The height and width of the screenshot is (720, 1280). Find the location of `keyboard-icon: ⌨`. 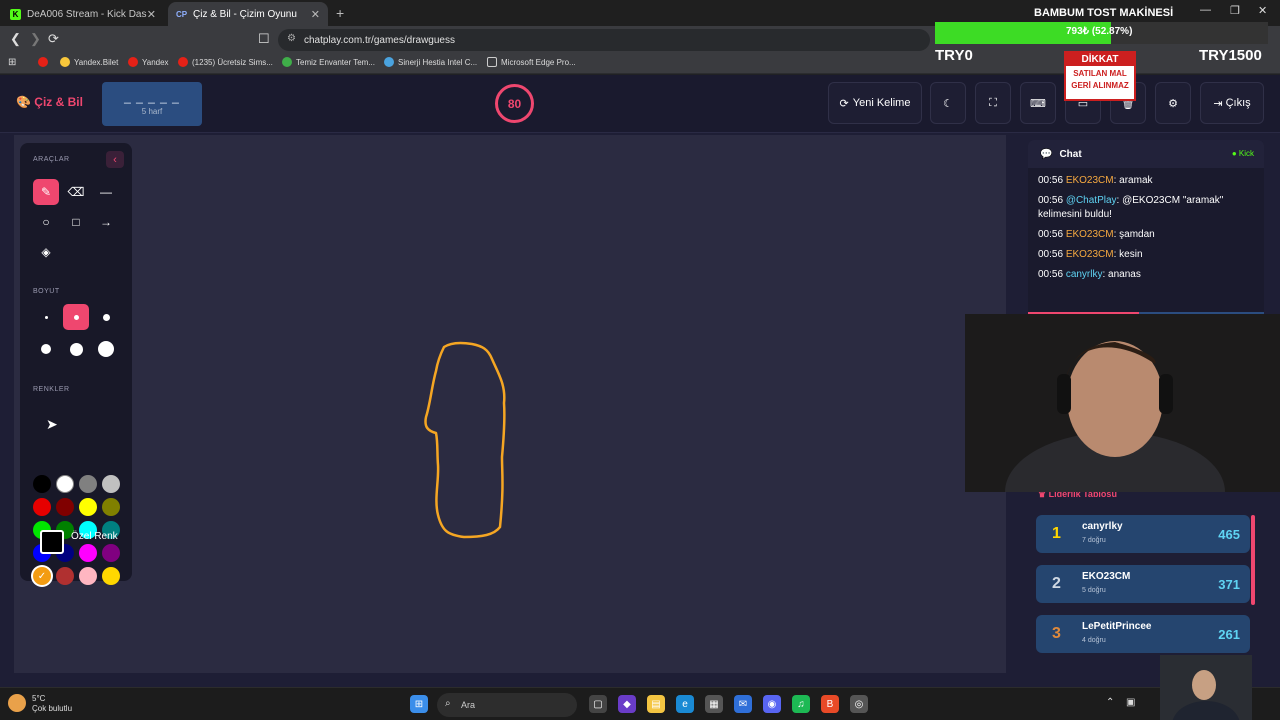

keyboard-icon: ⌨ is located at coordinates (1038, 103).